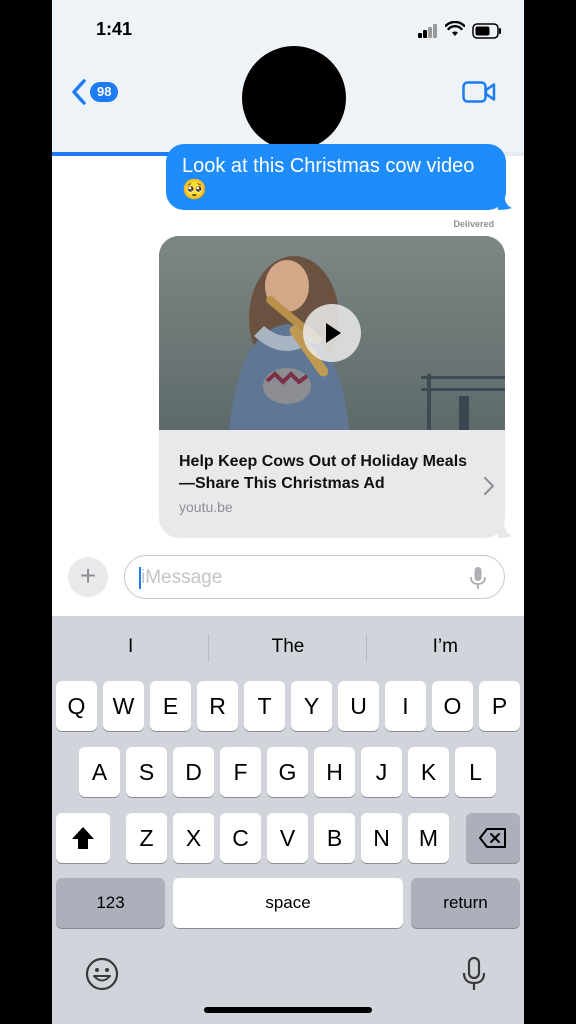  Describe the element at coordinates (104, 92) in the screenshot. I see `unread-badge: 98` at that location.